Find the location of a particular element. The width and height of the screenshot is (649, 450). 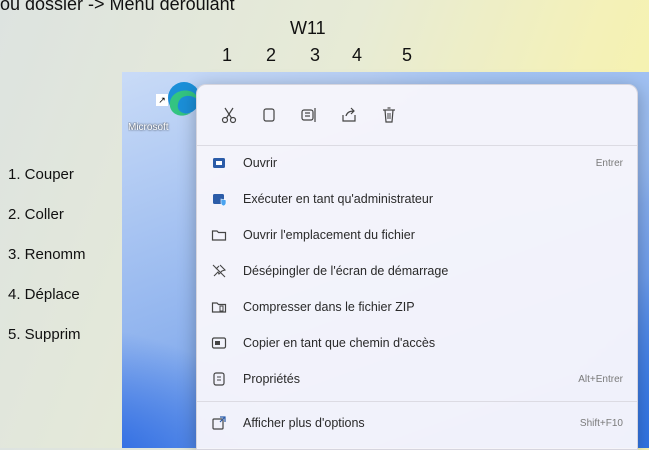

menu-item-unpin-start: Désépingler de l'écran de démarrage is located at coordinates (417, 271).